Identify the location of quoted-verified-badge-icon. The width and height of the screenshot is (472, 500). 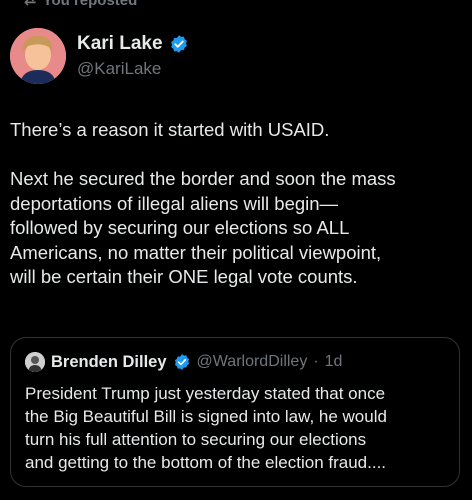
(181, 362).